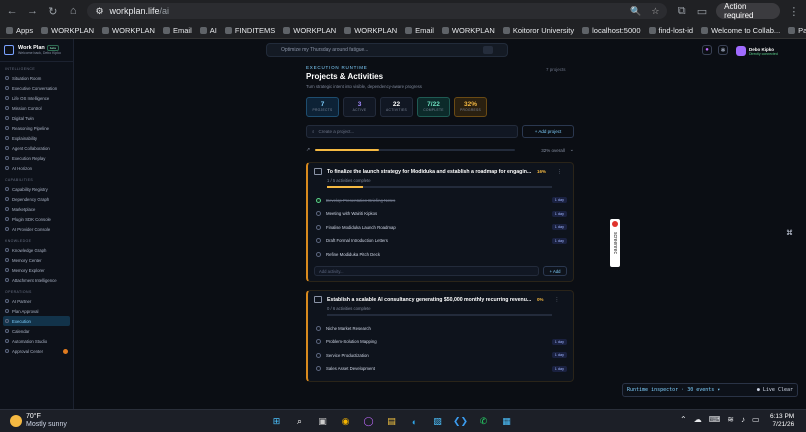 The image size is (806, 432). What do you see at coordinates (635, 11) in the screenshot?
I see `zoom-icon: 🔍` at bounding box center [635, 11].